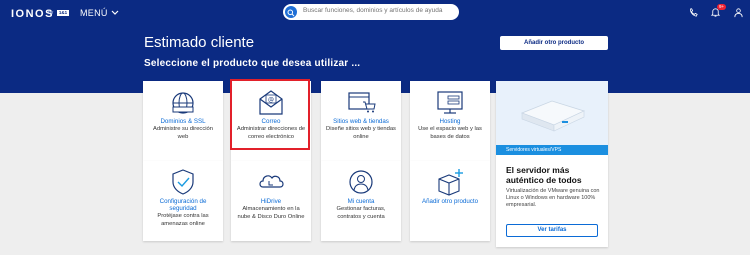 The image size is (750, 255). I want to click on server-monitor-icon, so click(450, 102).